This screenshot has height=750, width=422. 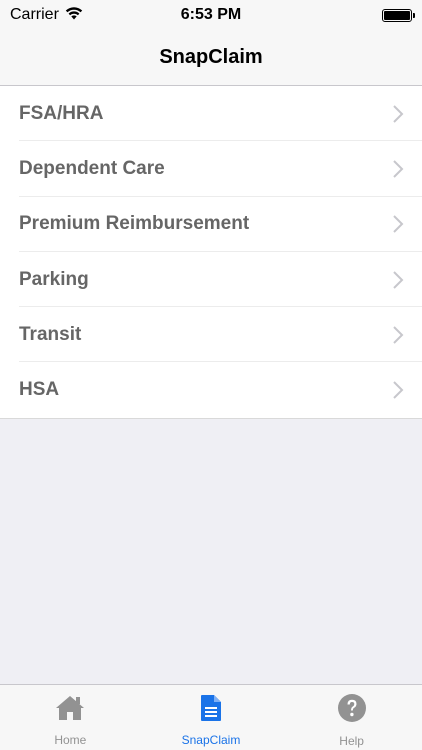 What do you see at coordinates (211, 114) in the screenshot?
I see `list-item-fsa-hra: FSA/HRA` at bounding box center [211, 114].